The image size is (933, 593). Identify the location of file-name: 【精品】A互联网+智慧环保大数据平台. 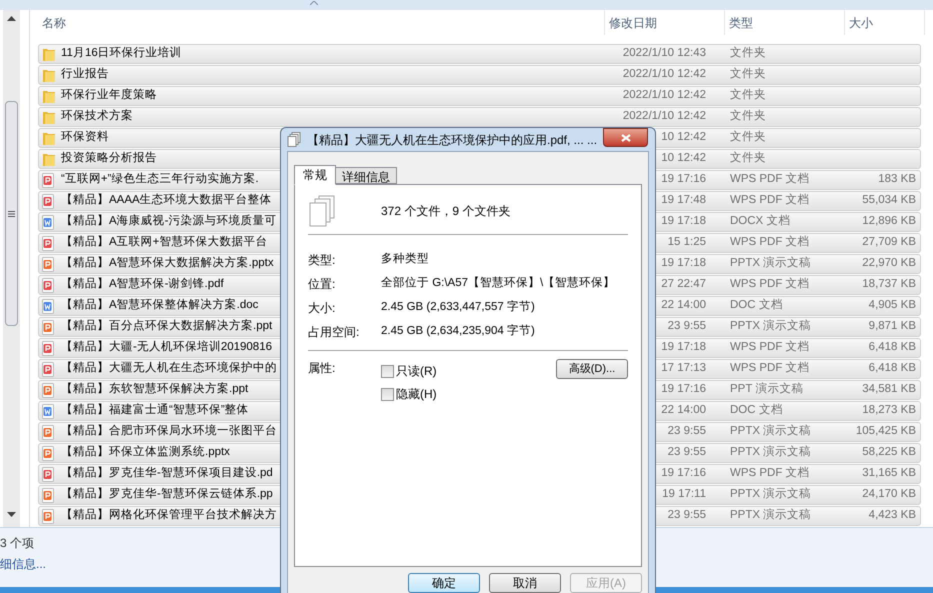
(164, 242).